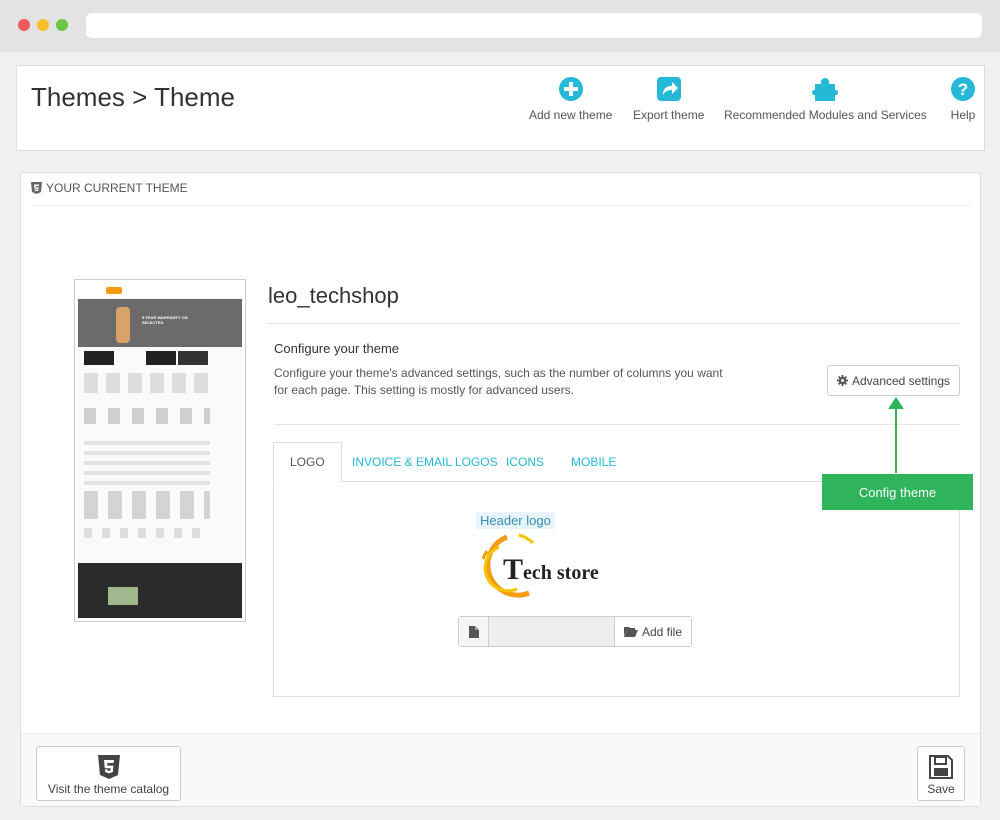 This screenshot has width=1000, height=820. I want to click on help-icon: ?, so click(963, 89).